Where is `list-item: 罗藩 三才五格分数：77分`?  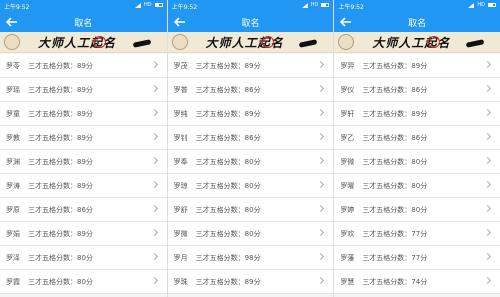 list-item: 罗藩 三才五格分数：77分 is located at coordinates (417, 258).